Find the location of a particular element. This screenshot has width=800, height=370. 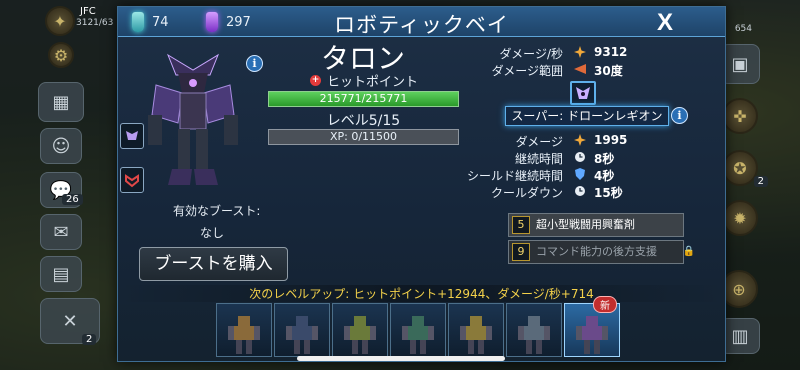

dps-value: 9312 is located at coordinates (611, 52).